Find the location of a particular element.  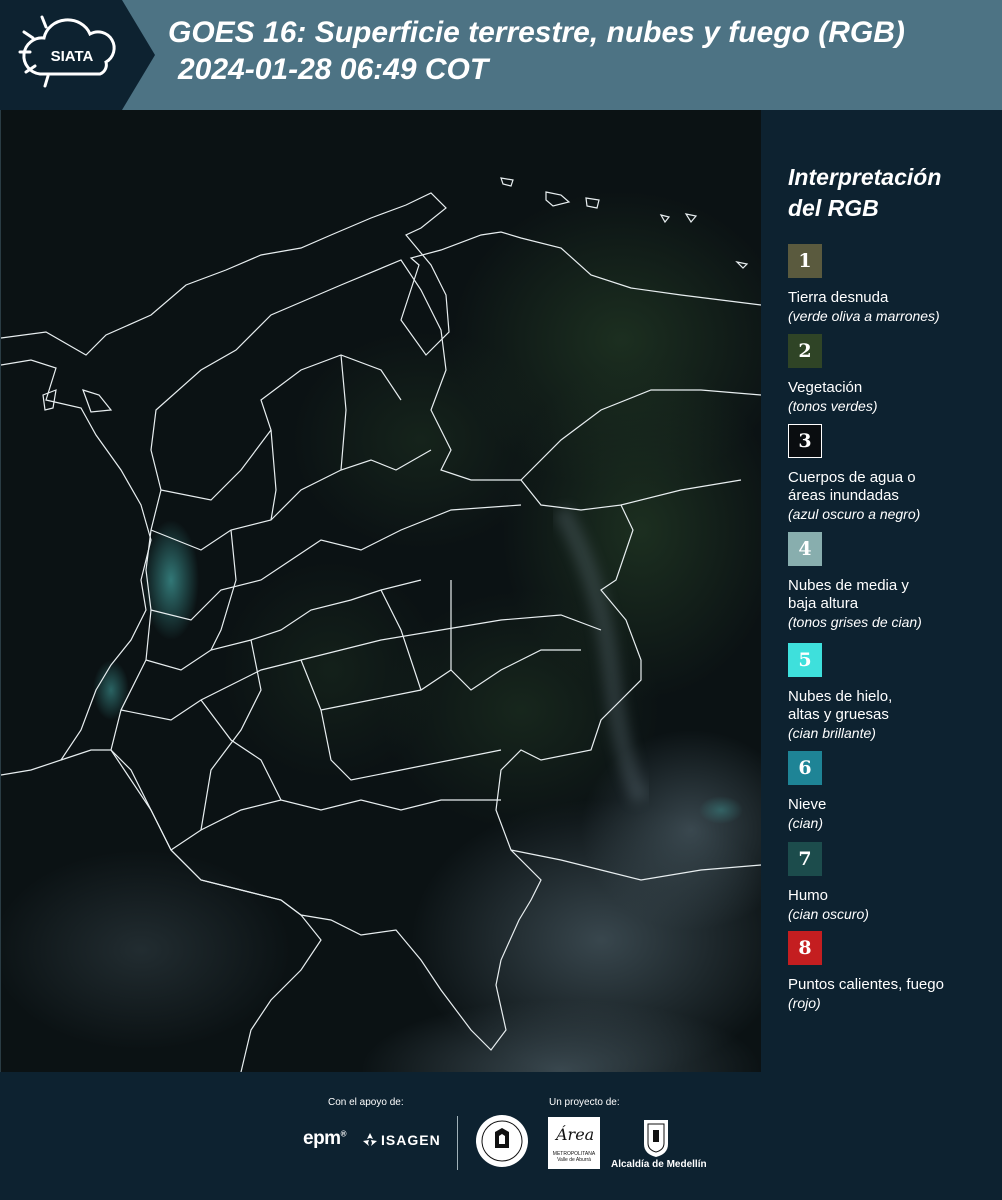

title-line-2: 2024-01-28 06:49 COT is located at coordinates (333, 69).